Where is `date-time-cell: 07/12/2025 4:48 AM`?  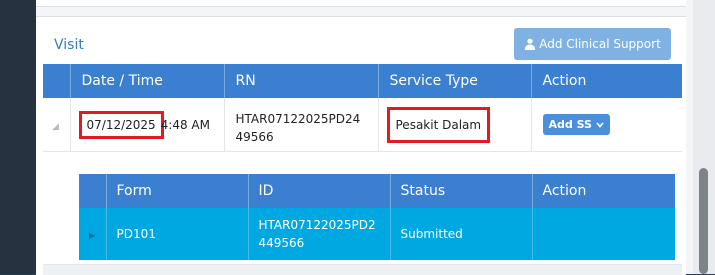
date-time-cell: 07/12/2025 4:48 AM is located at coordinates (146, 125).